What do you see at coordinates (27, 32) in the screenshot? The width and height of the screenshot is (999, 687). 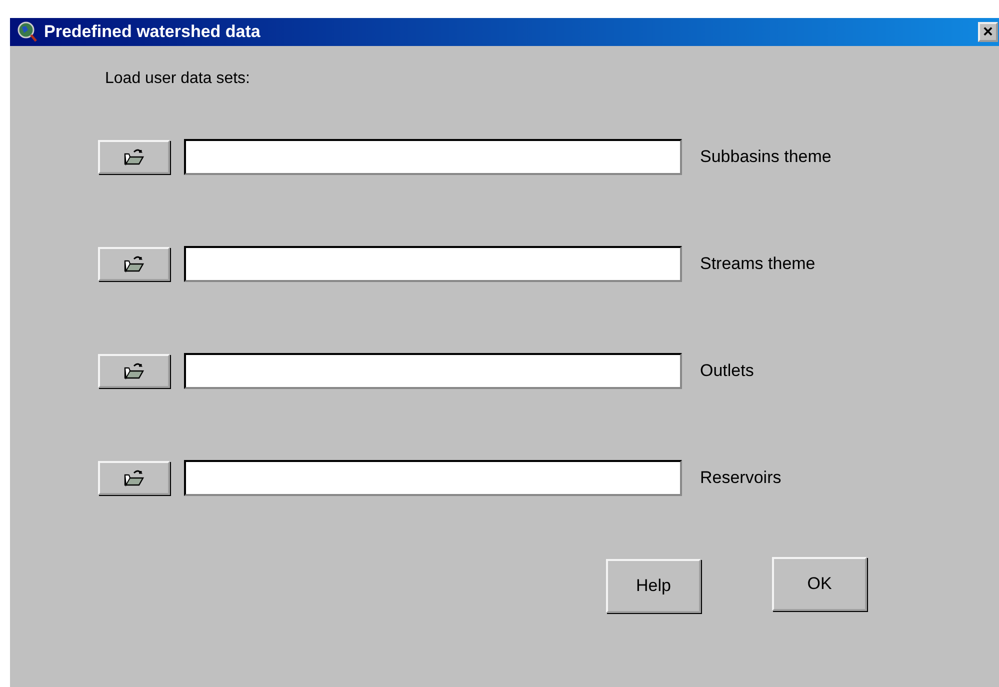 I see `globe-magnifier-icon` at bounding box center [27, 32].